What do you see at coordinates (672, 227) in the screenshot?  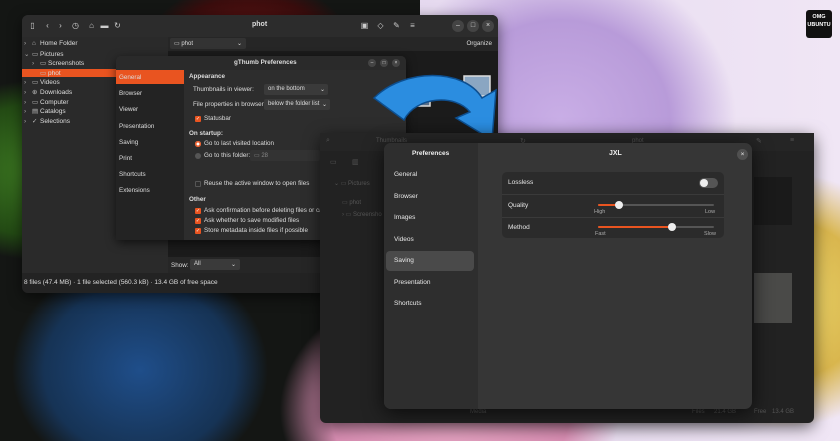 I see `method-slider-knob` at bounding box center [672, 227].